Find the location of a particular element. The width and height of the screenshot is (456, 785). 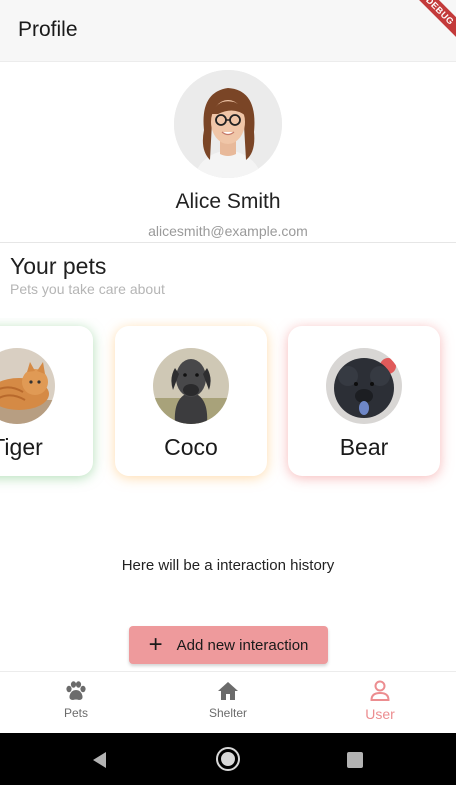

nav-label: Pets is located at coordinates (75, 713).